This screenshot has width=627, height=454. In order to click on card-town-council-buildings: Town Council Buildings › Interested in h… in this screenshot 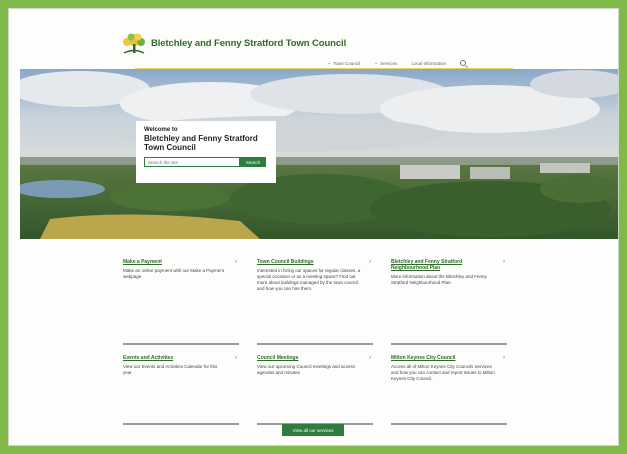, I will do `click(315, 302)`.